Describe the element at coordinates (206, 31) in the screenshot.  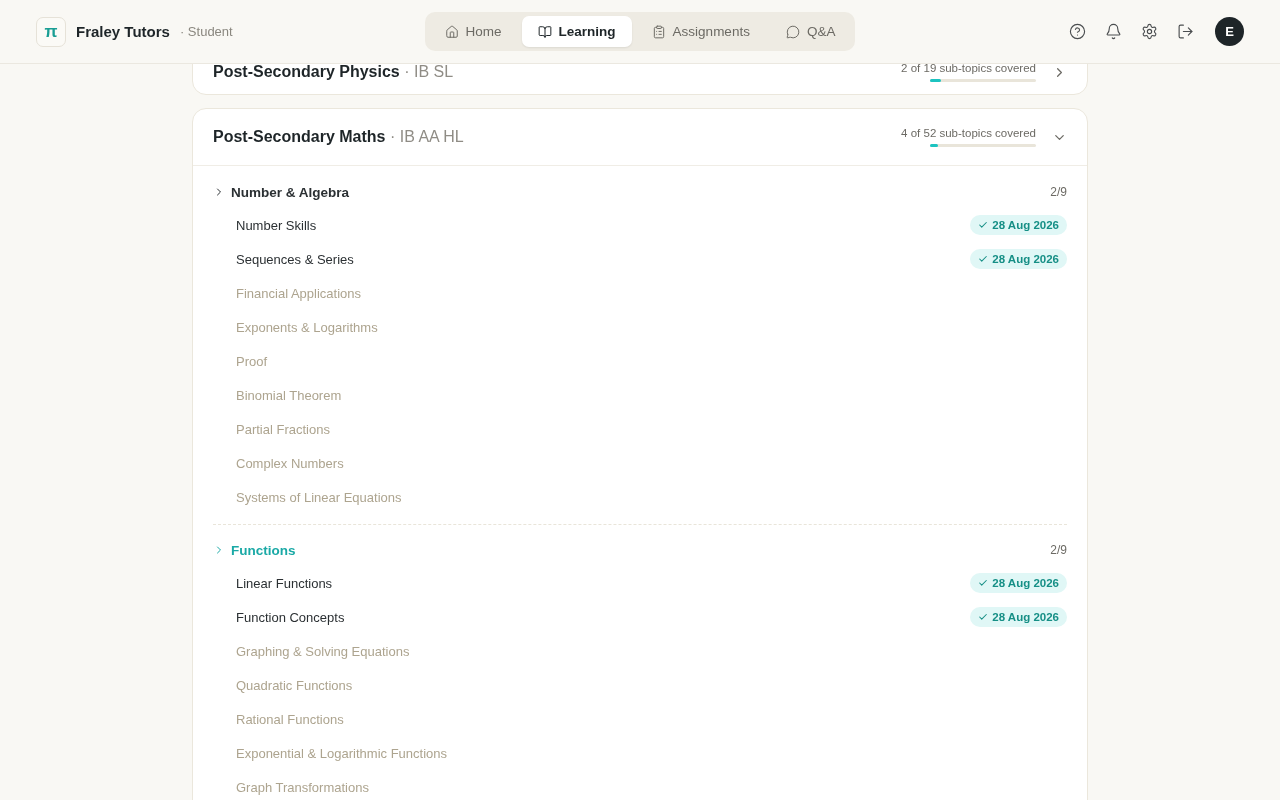
I see `role-label: · Student` at that location.